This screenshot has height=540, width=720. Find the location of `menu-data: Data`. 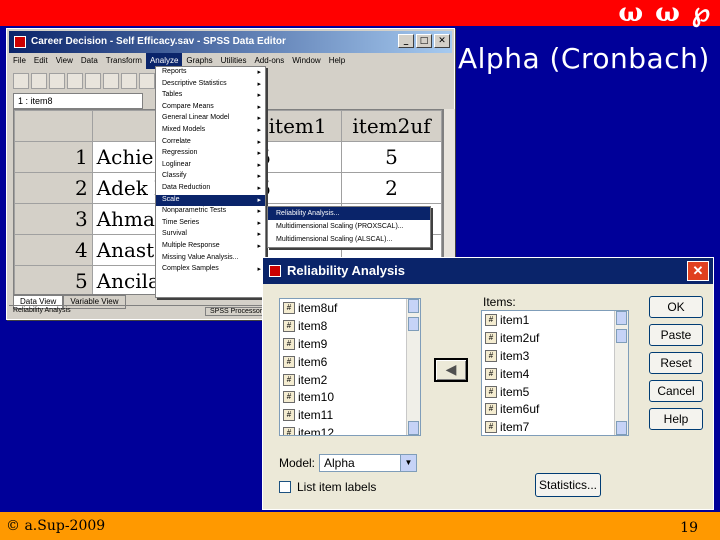

menu-data: Data is located at coordinates (89, 61).